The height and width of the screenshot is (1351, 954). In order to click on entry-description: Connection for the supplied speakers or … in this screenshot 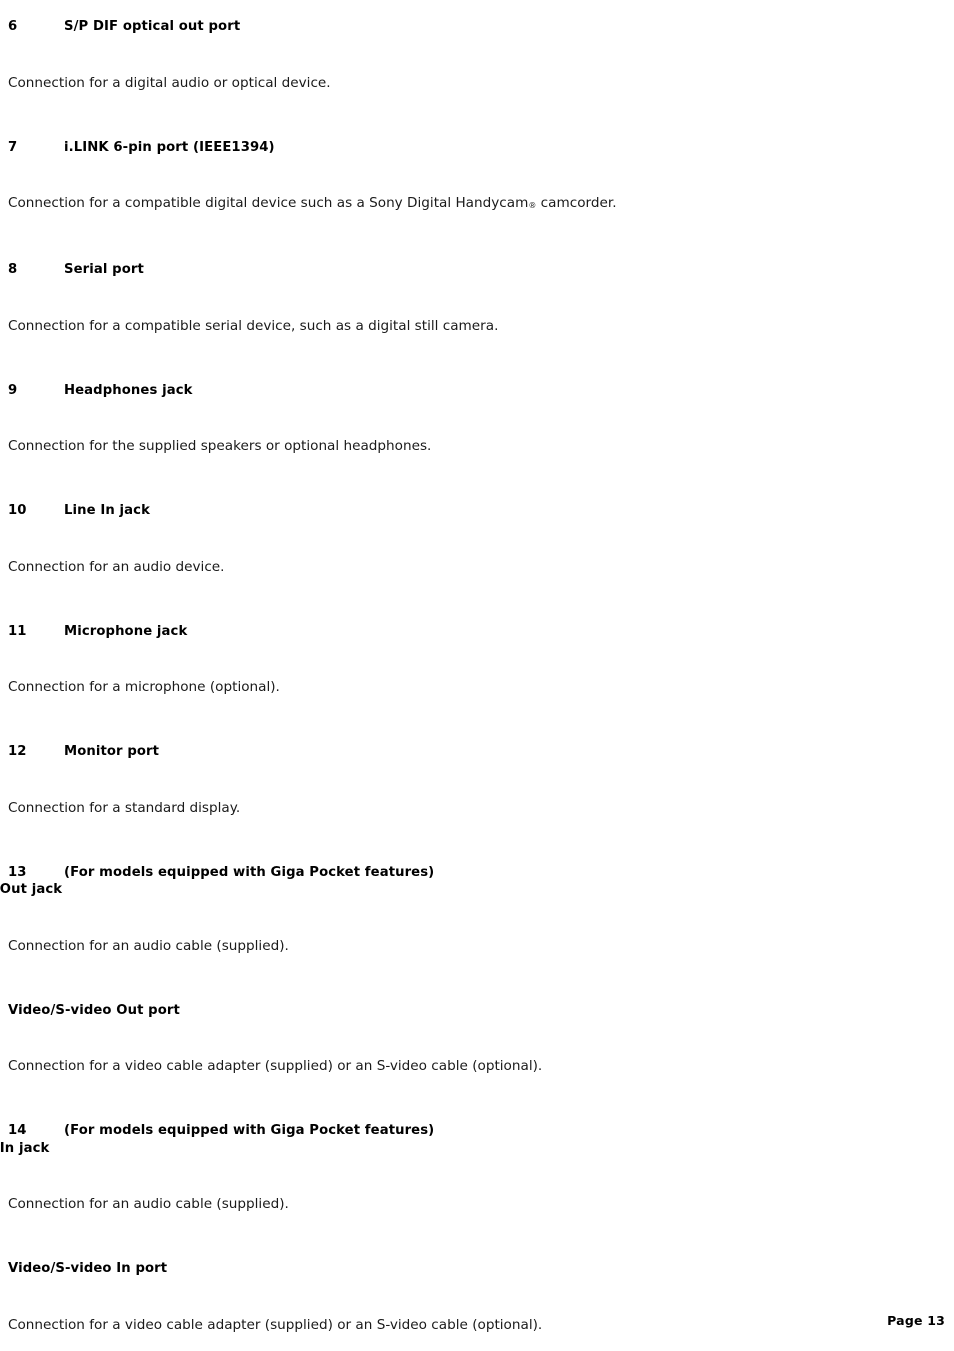, I will do `click(220, 446)`.